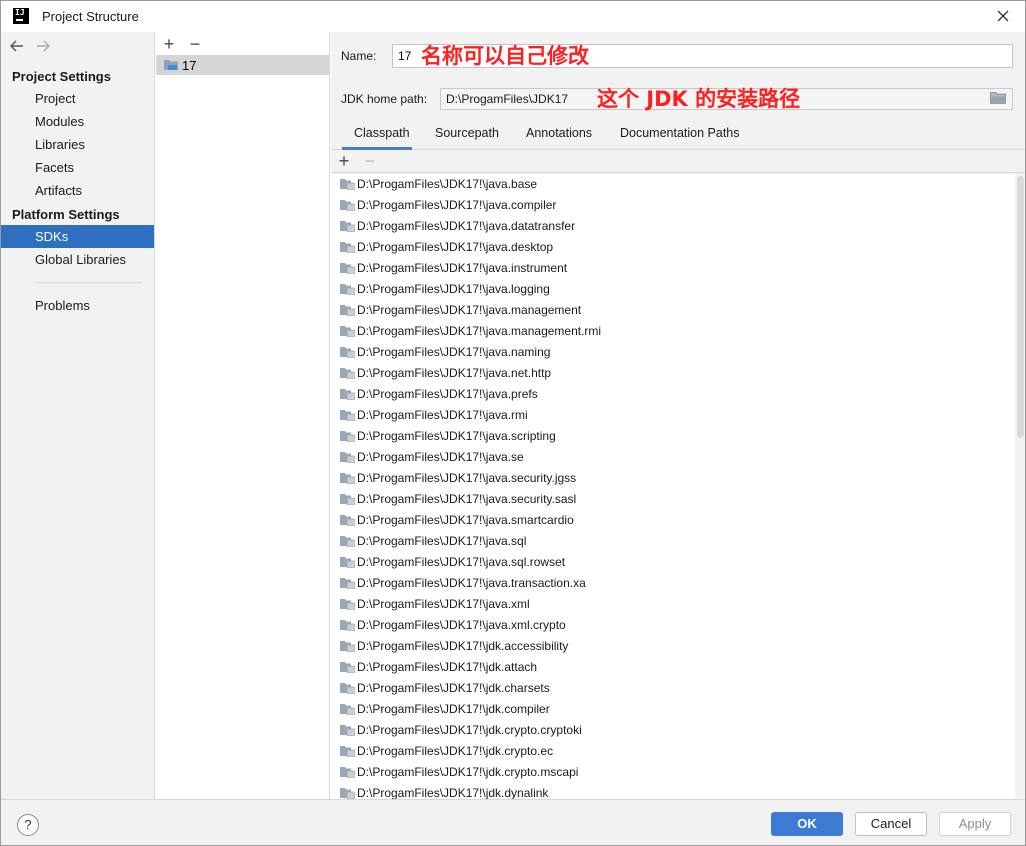 The height and width of the screenshot is (846, 1026). I want to click on back-button, so click(17, 46).